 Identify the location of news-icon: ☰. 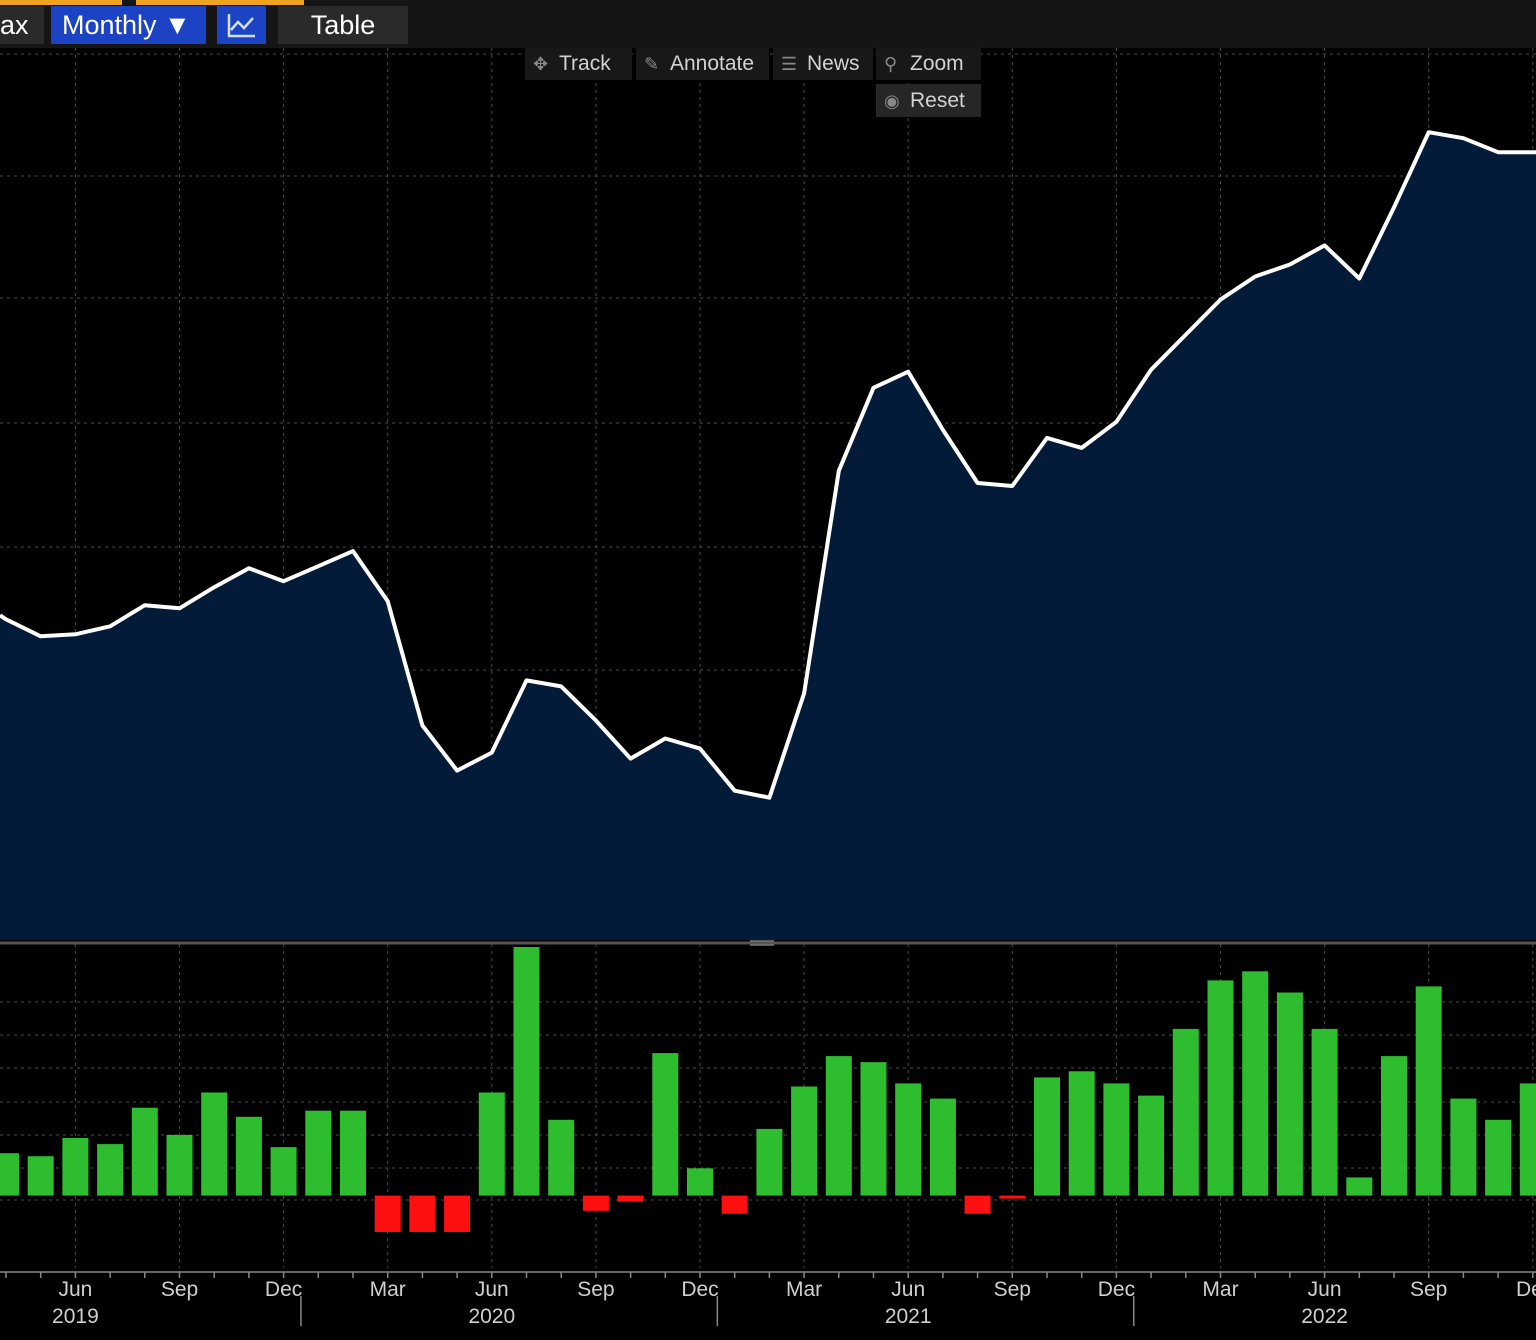
(789, 64).